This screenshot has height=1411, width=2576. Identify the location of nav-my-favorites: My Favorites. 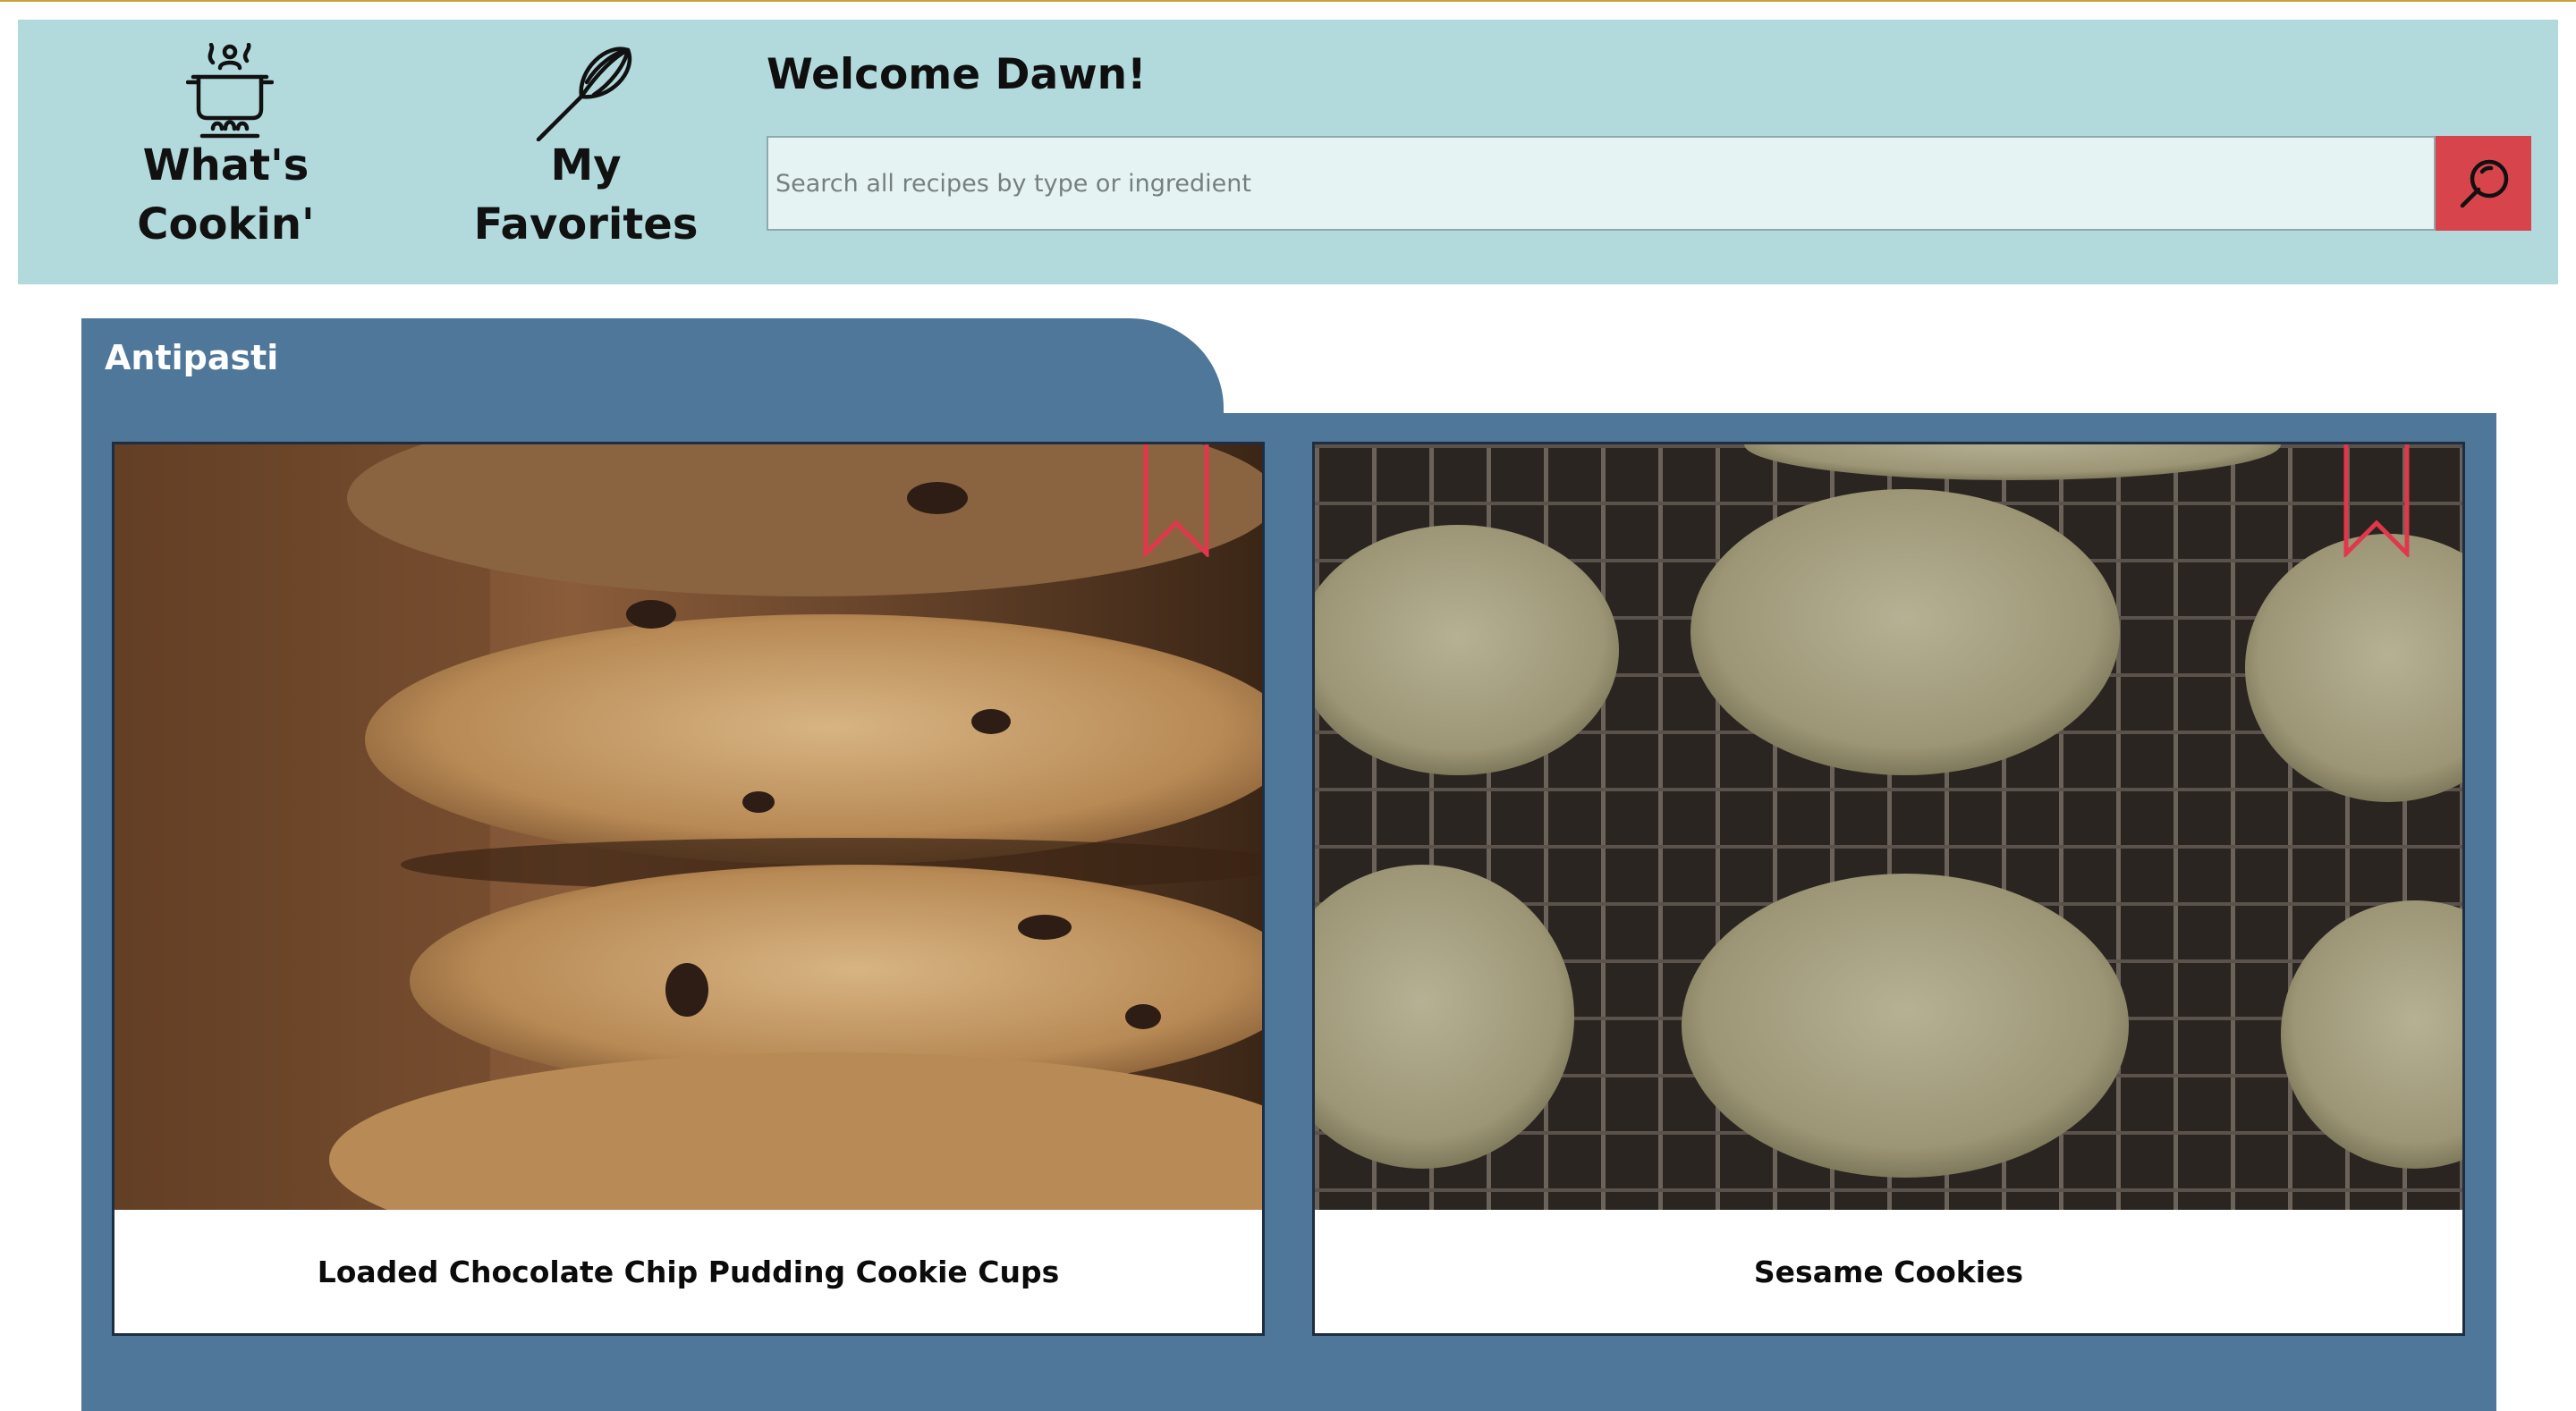
(585, 152).